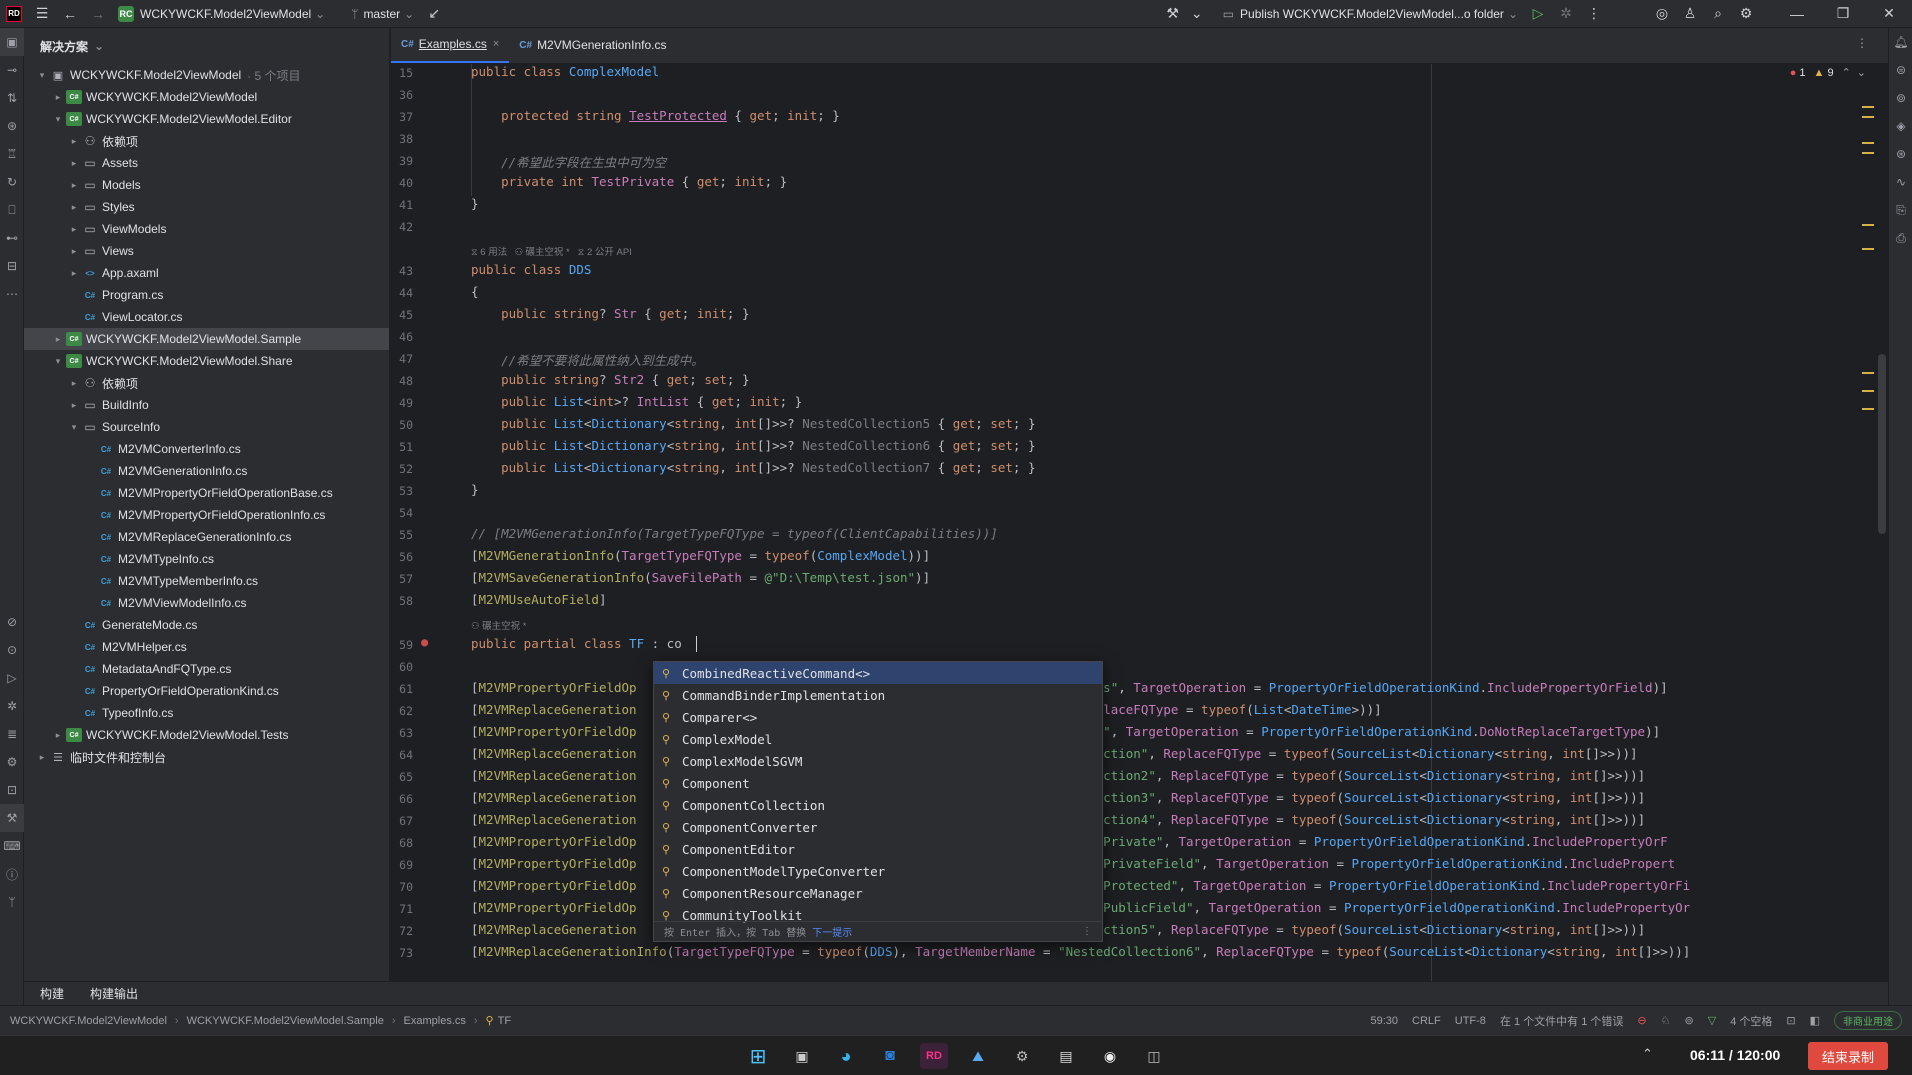  What do you see at coordinates (12, 294) in the screenshot?
I see `more-tools-icon: ⋯` at bounding box center [12, 294].